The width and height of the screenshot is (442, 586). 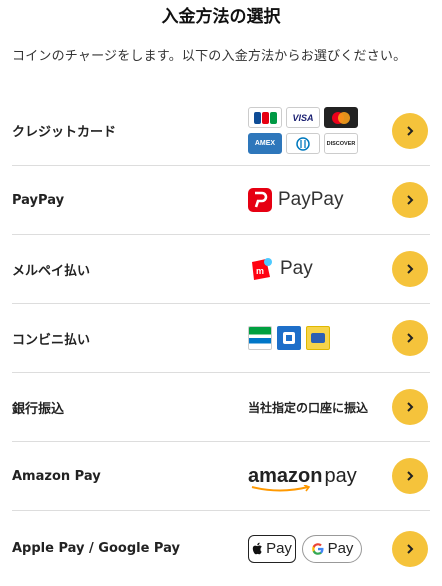 I want to click on wallet-logos: Pay Pay, so click(x=313, y=548).